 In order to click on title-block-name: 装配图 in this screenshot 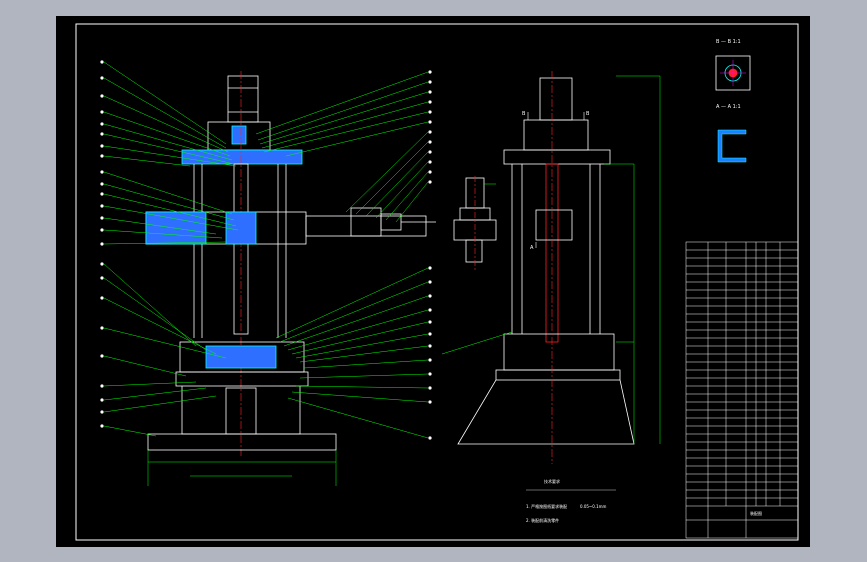, I will do `click(756, 513)`.